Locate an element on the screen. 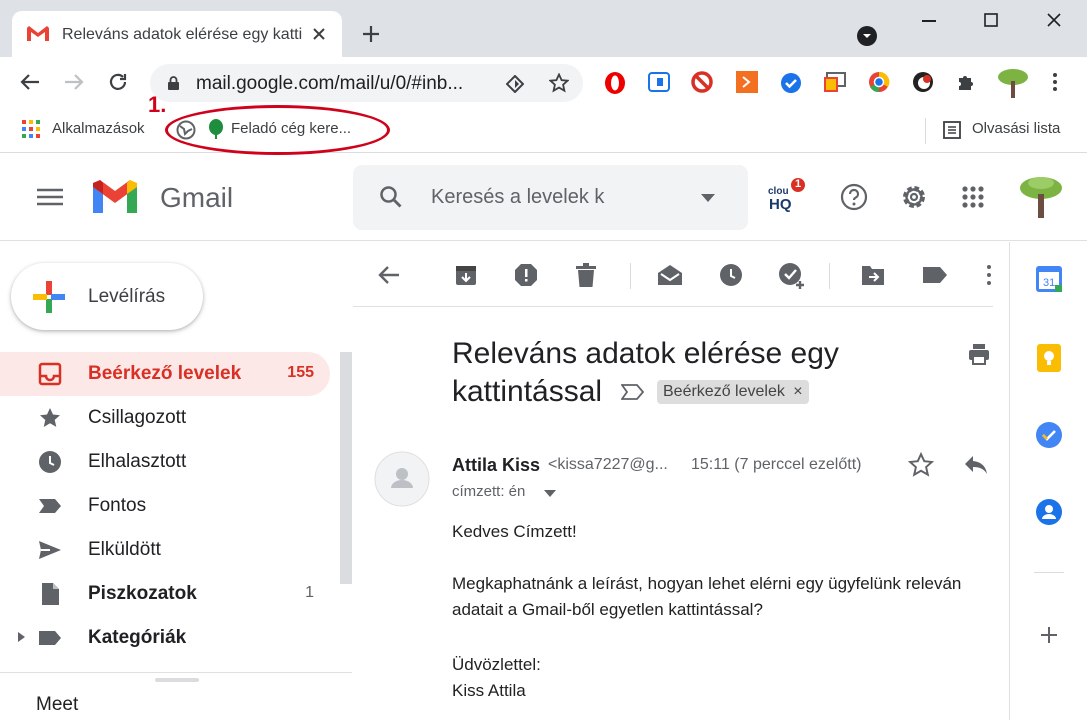 Image resolution: width=1087 pixels, height=720 pixels. report-spam-icon is located at coordinates (526, 275).